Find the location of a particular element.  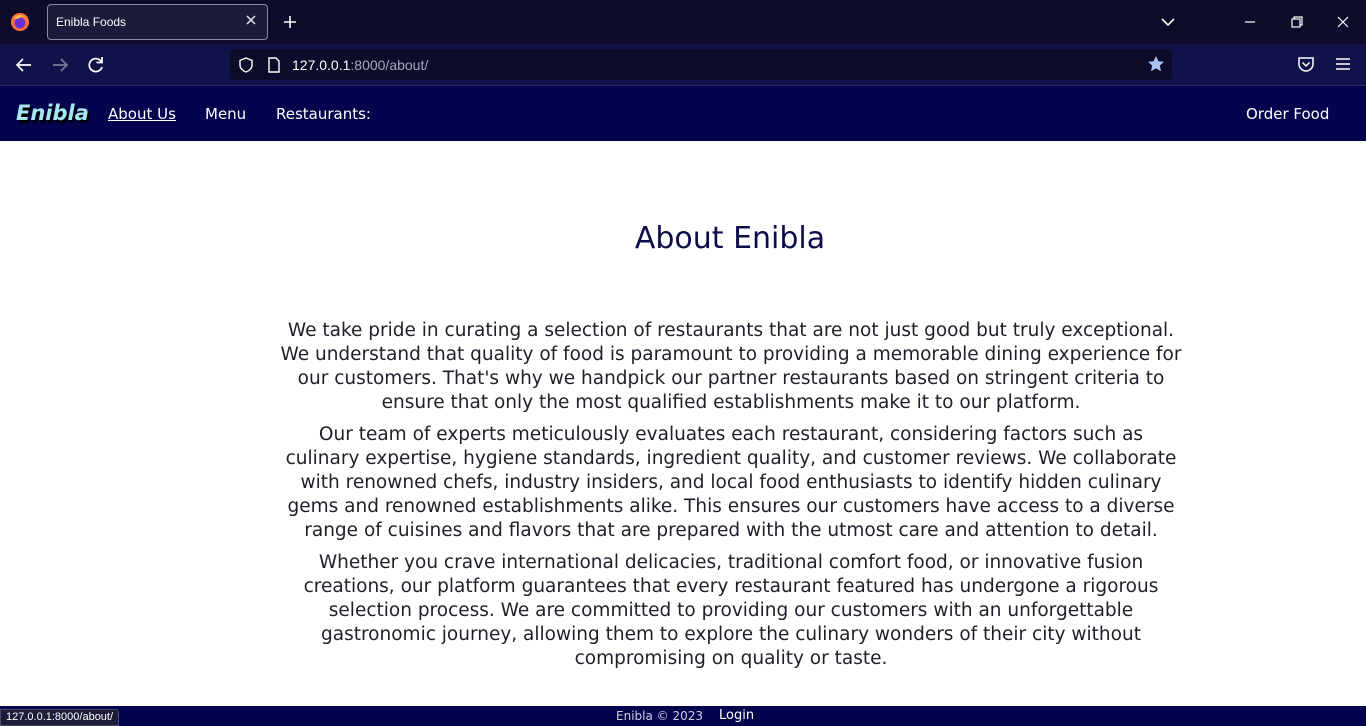

nav-restaurants: Restaurants: is located at coordinates (323, 114).